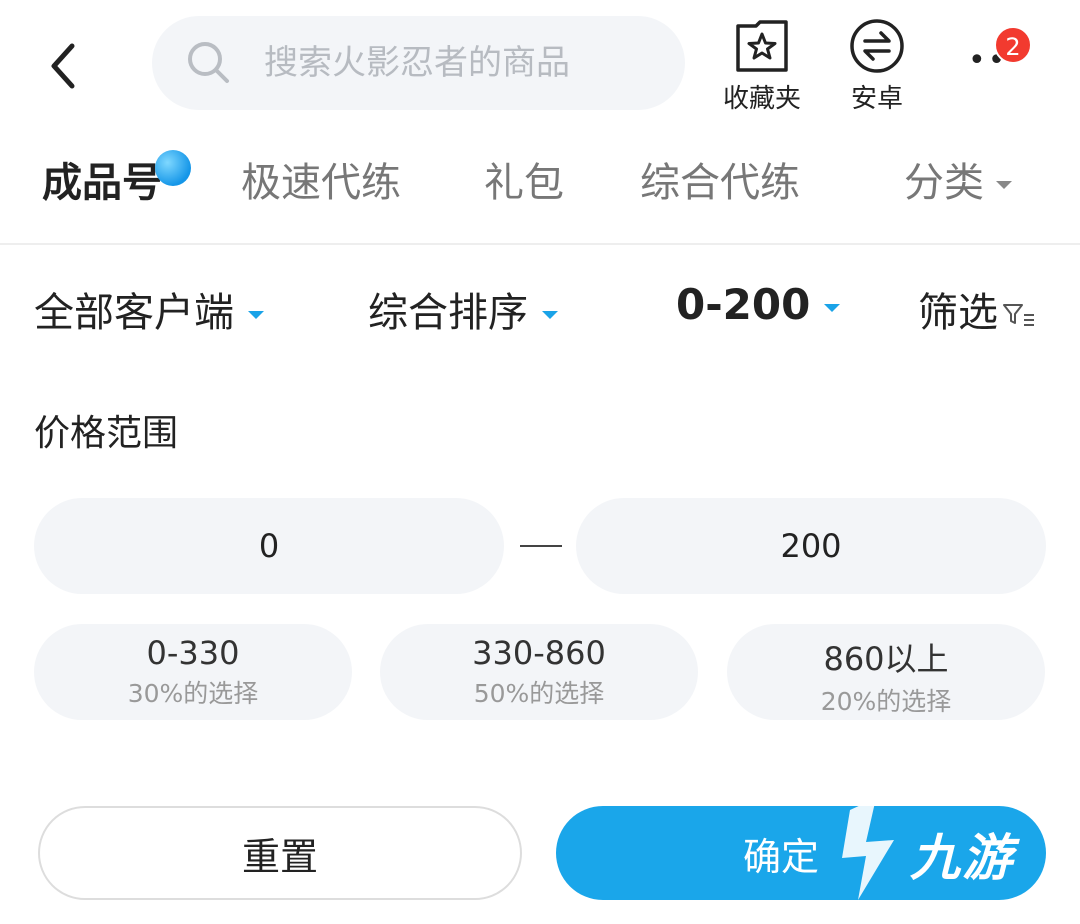 Image resolution: width=1080 pixels, height=924 pixels. Describe the element at coordinates (962, 858) in the screenshot. I see `watermark-text: 九游` at that location.